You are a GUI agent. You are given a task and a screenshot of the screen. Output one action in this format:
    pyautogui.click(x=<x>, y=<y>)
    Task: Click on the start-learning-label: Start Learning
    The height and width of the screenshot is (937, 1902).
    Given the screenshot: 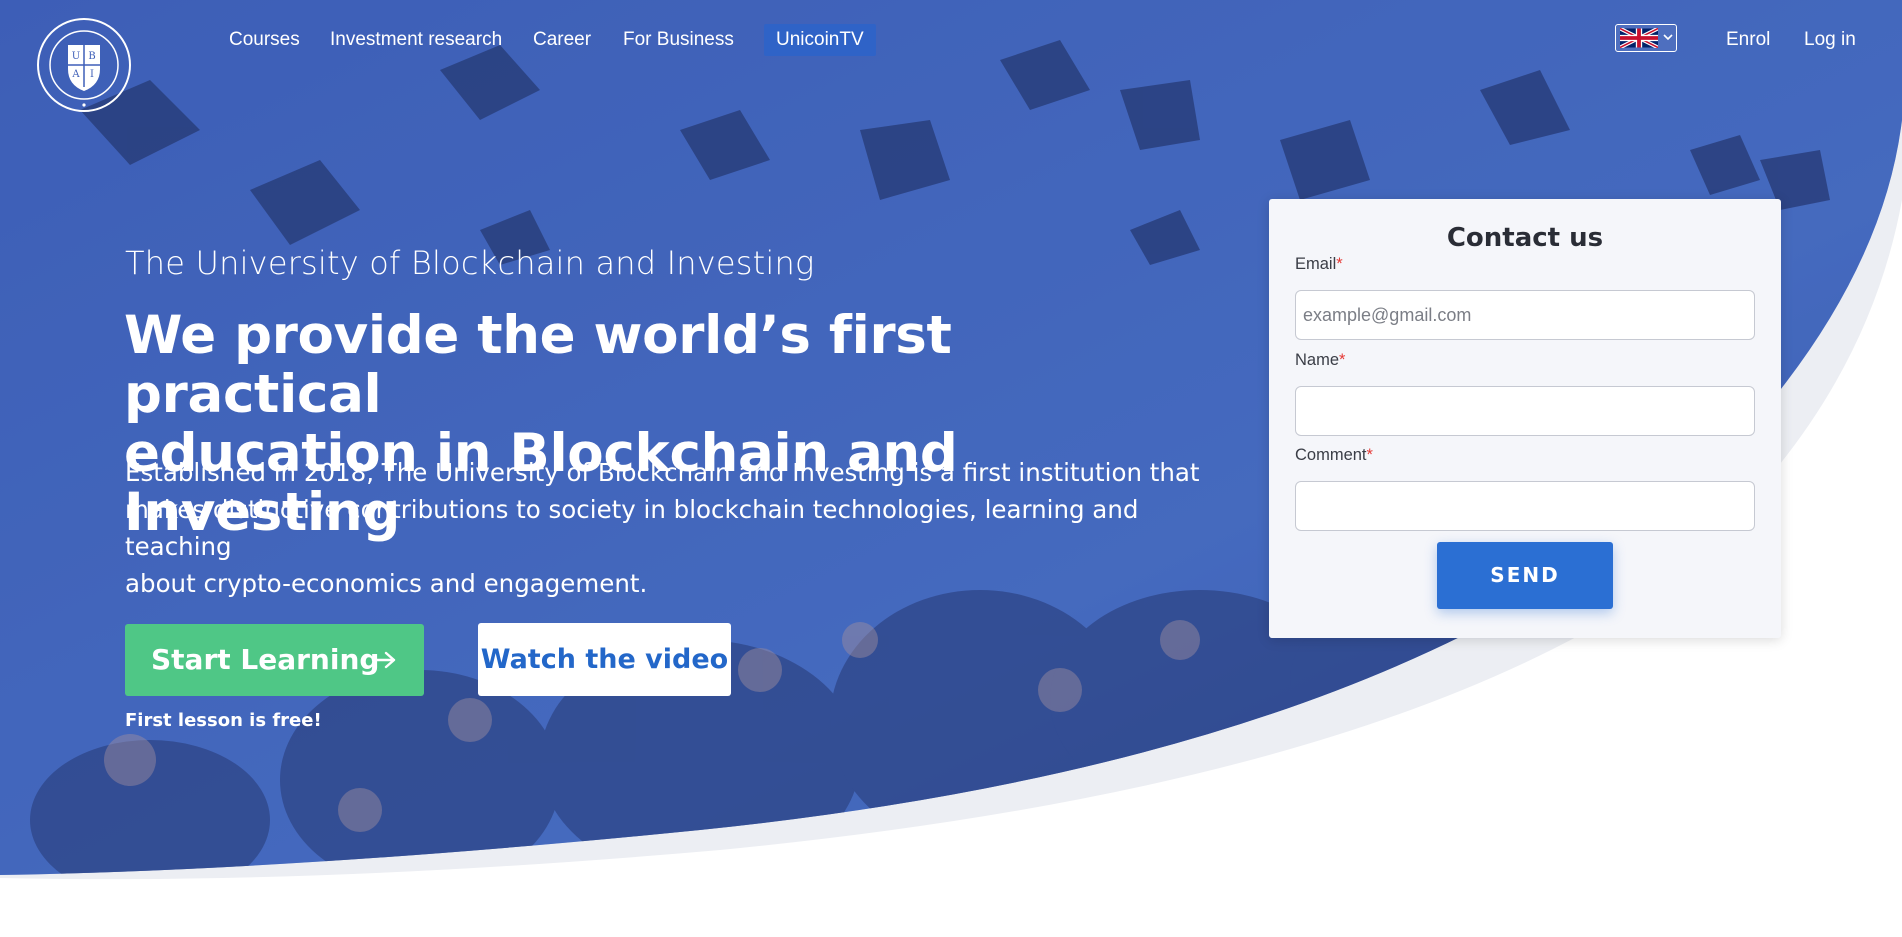 What is the action you would take?
    pyautogui.click(x=265, y=659)
    